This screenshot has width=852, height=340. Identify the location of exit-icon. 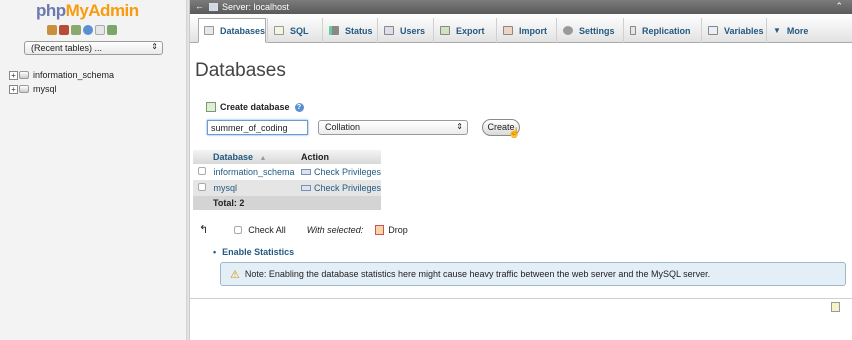
(64, 30).